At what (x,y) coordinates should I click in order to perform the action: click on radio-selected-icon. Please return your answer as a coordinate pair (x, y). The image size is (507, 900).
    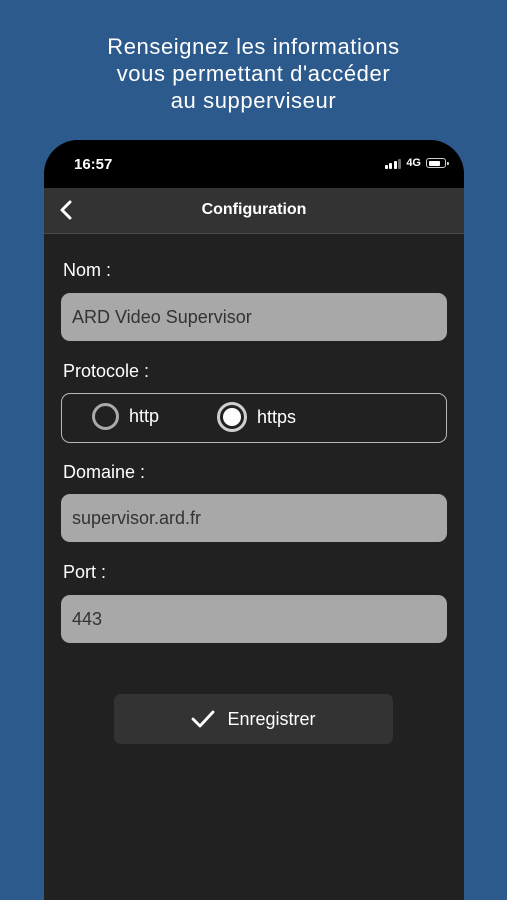
    Looking at the image, I should click on (232, 417).